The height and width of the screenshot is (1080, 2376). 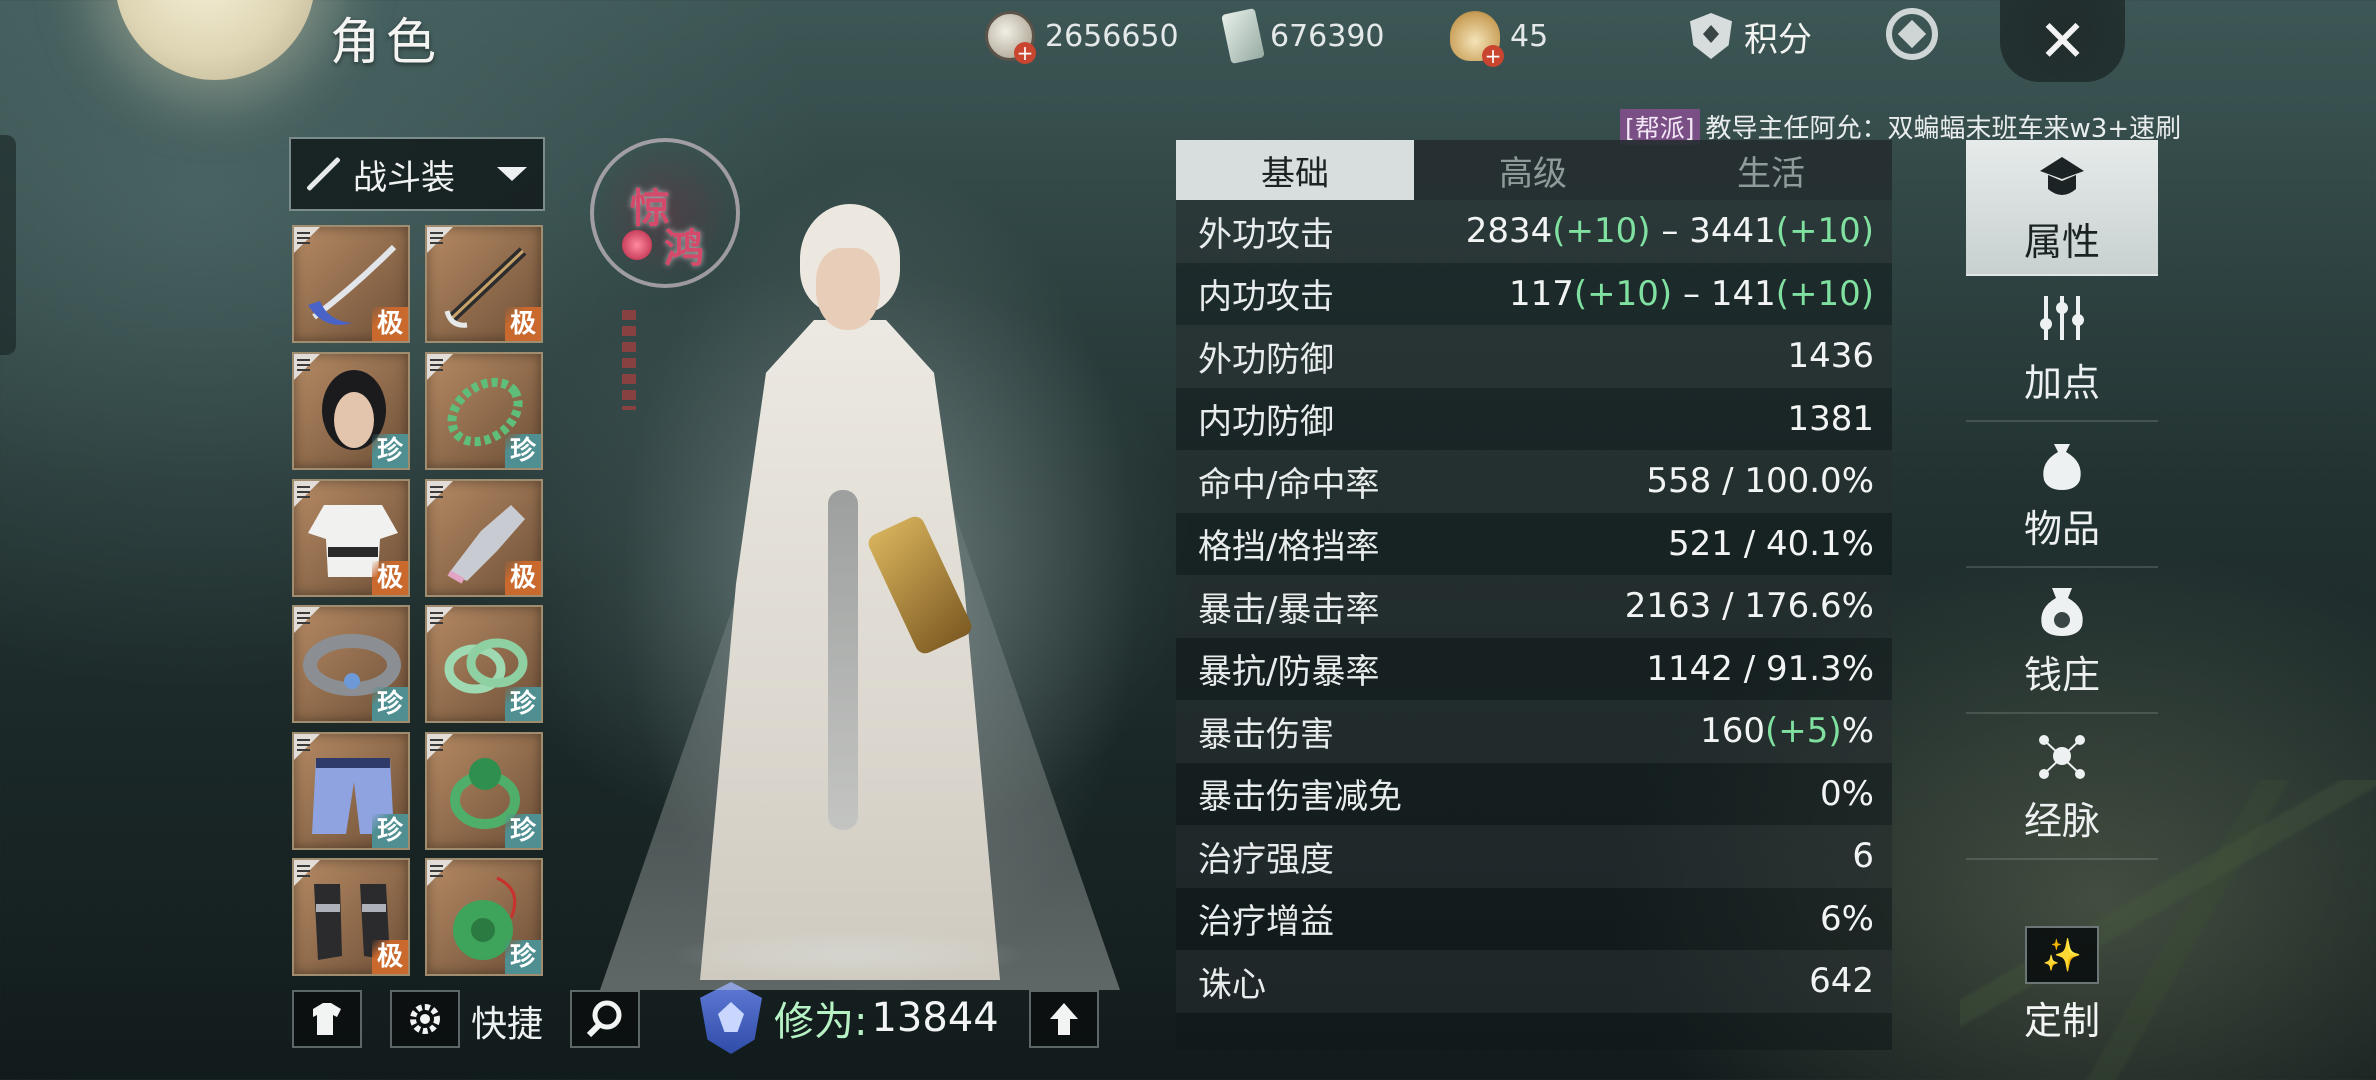 What do you see at coordinates (1266, 734) in the screenshot?
I see `stat-name: 暴击伤害` at bounding box center [1266, 734].